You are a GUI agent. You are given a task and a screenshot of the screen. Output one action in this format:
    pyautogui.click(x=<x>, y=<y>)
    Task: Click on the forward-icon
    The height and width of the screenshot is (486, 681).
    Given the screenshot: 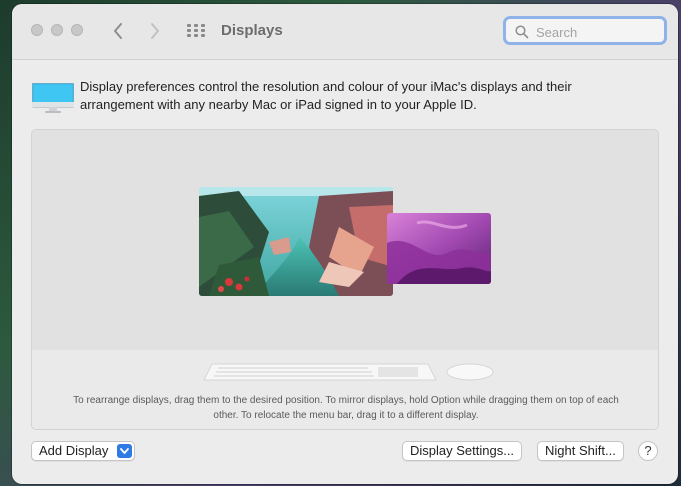 What is the action you would take?
    pyautogui.click(x=155, y=31)
    